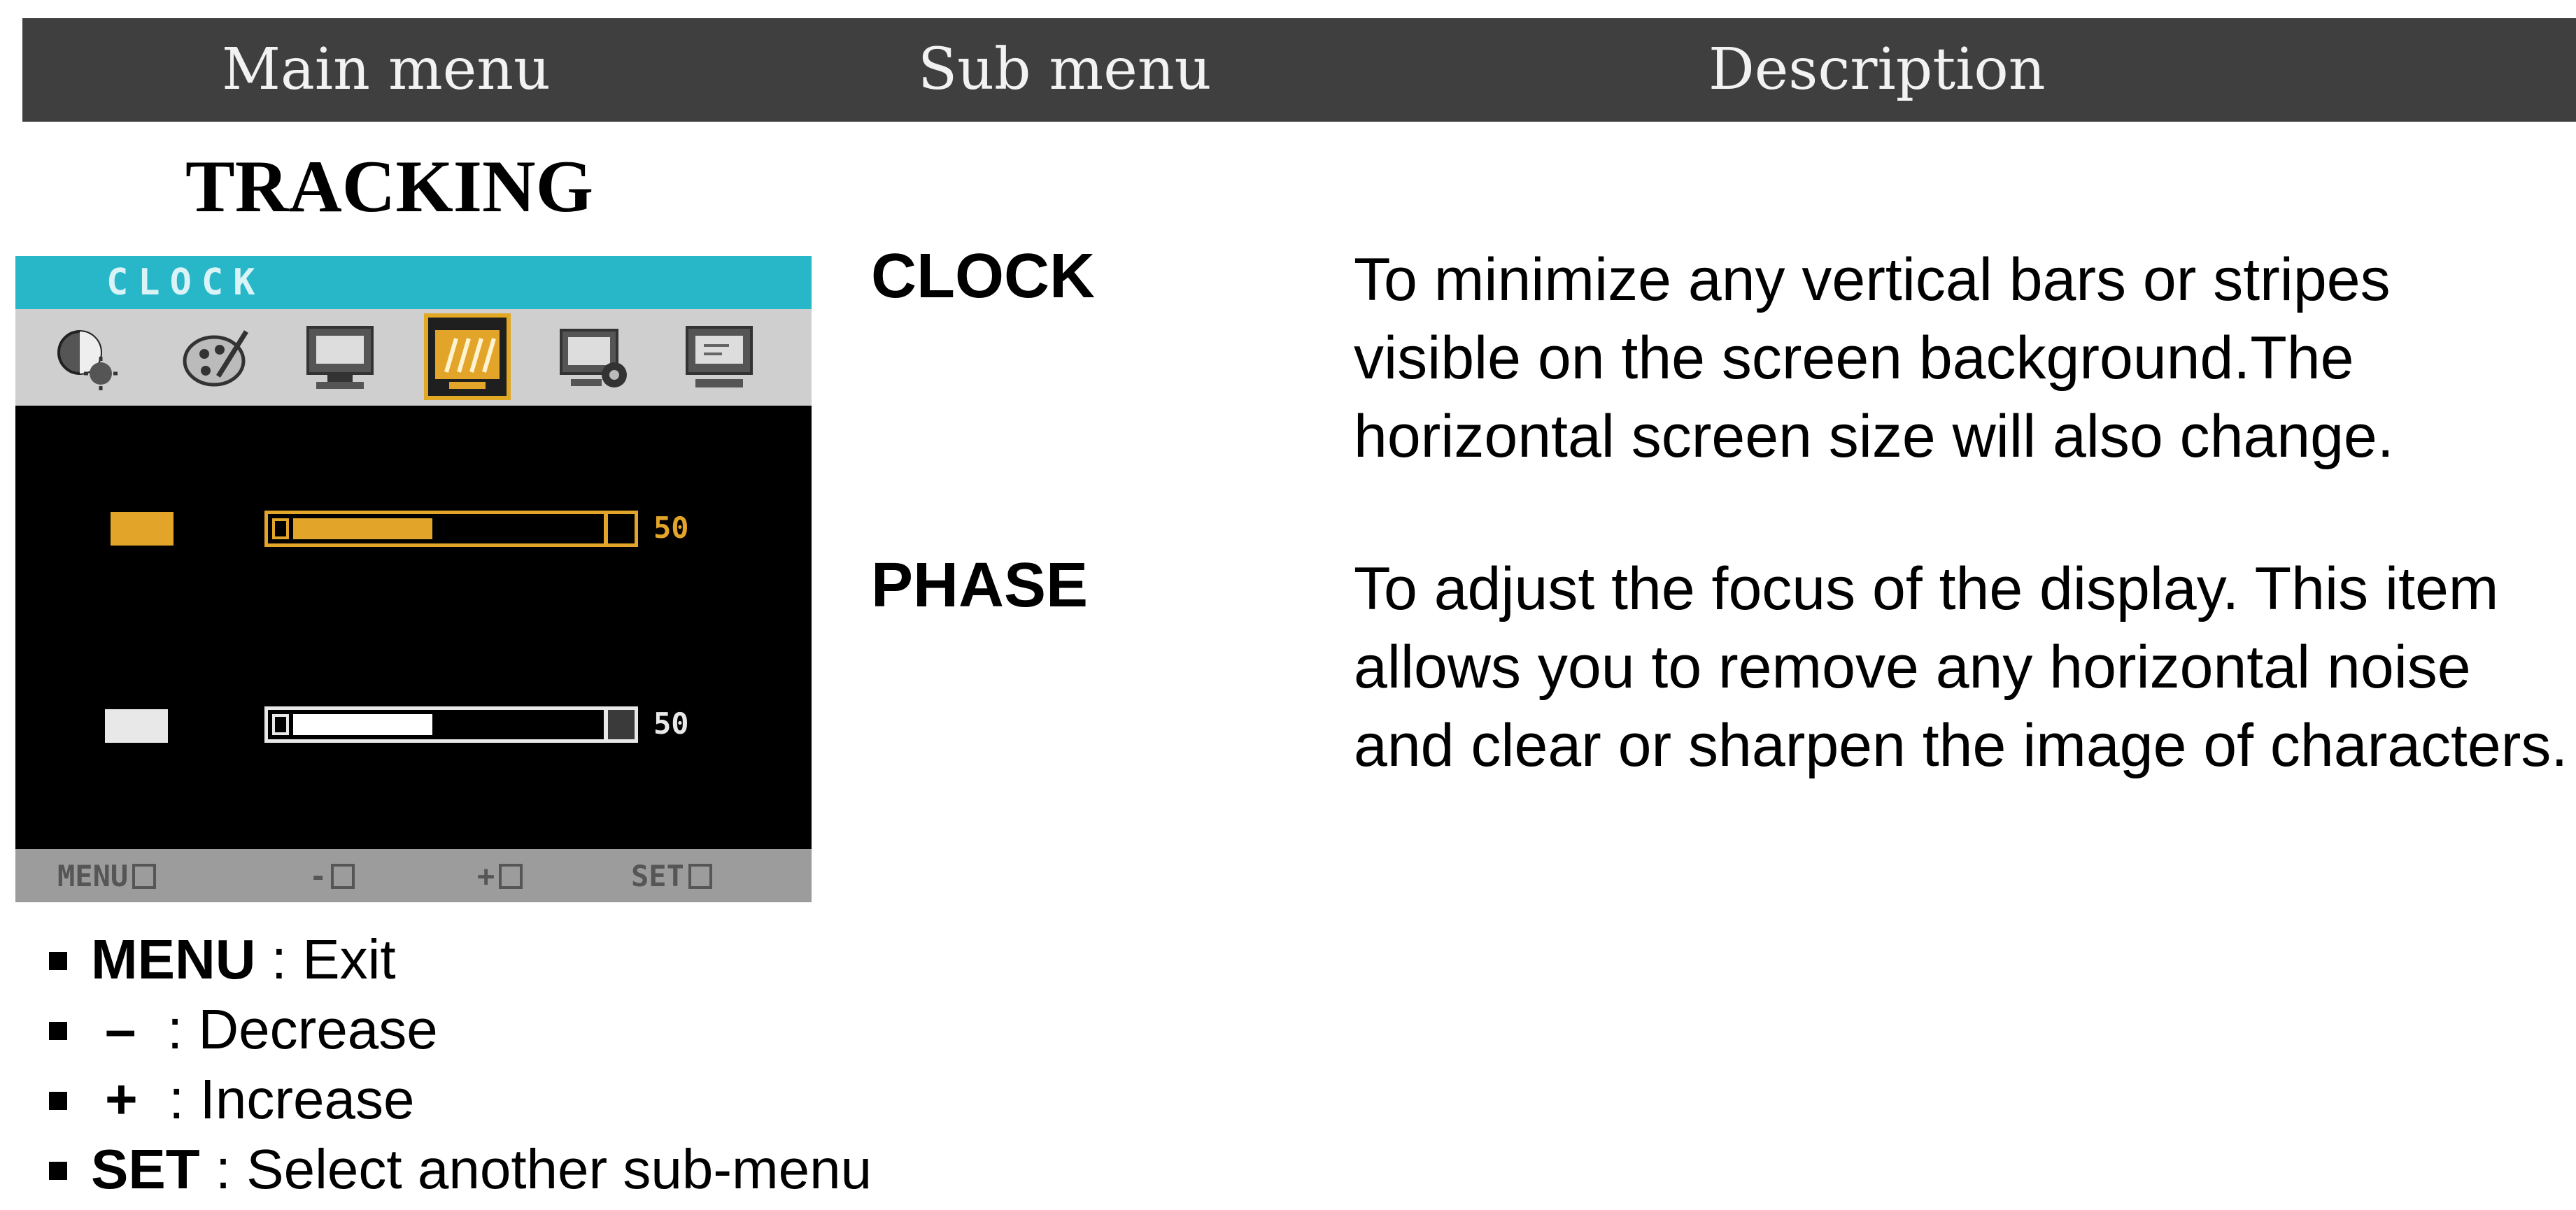 The image size is (2576, 1210). Describe the element at coordinates (460, 1030) in the screenshot. I see `legend-item-decrease: – : Decrease` at that location.